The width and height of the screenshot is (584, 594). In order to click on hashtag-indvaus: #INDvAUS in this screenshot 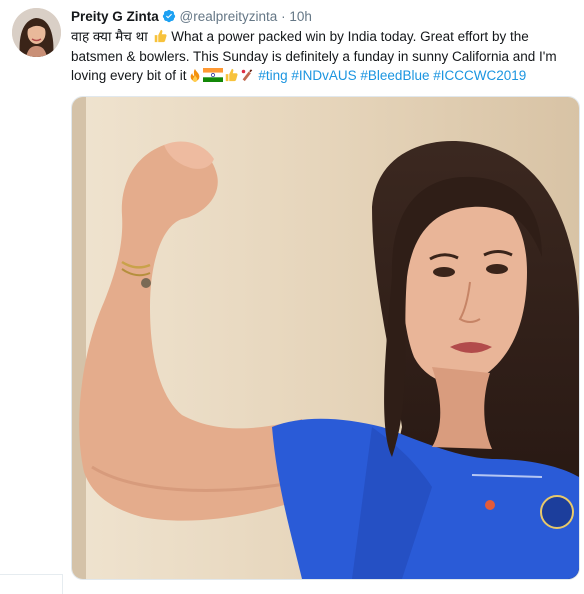, I will do `click(323, 75)`.